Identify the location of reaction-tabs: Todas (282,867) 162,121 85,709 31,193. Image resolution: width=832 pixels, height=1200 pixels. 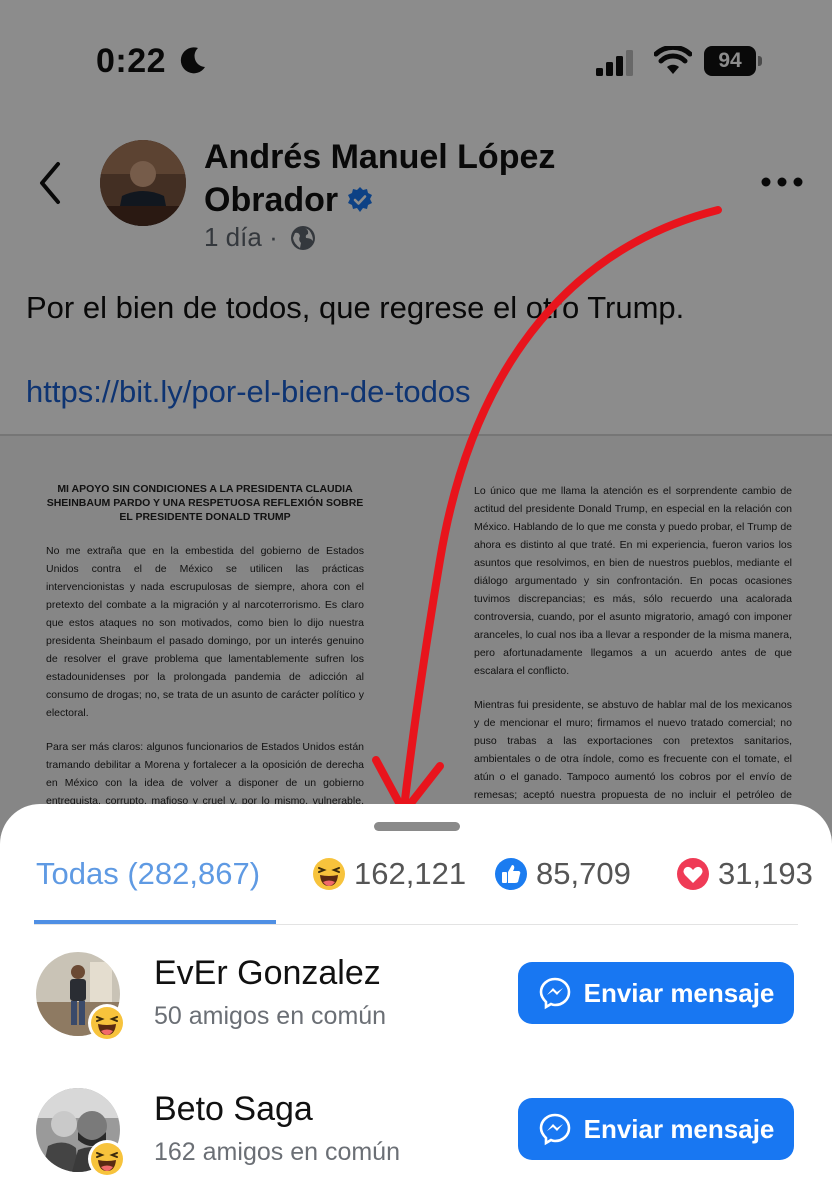
(416, 881).